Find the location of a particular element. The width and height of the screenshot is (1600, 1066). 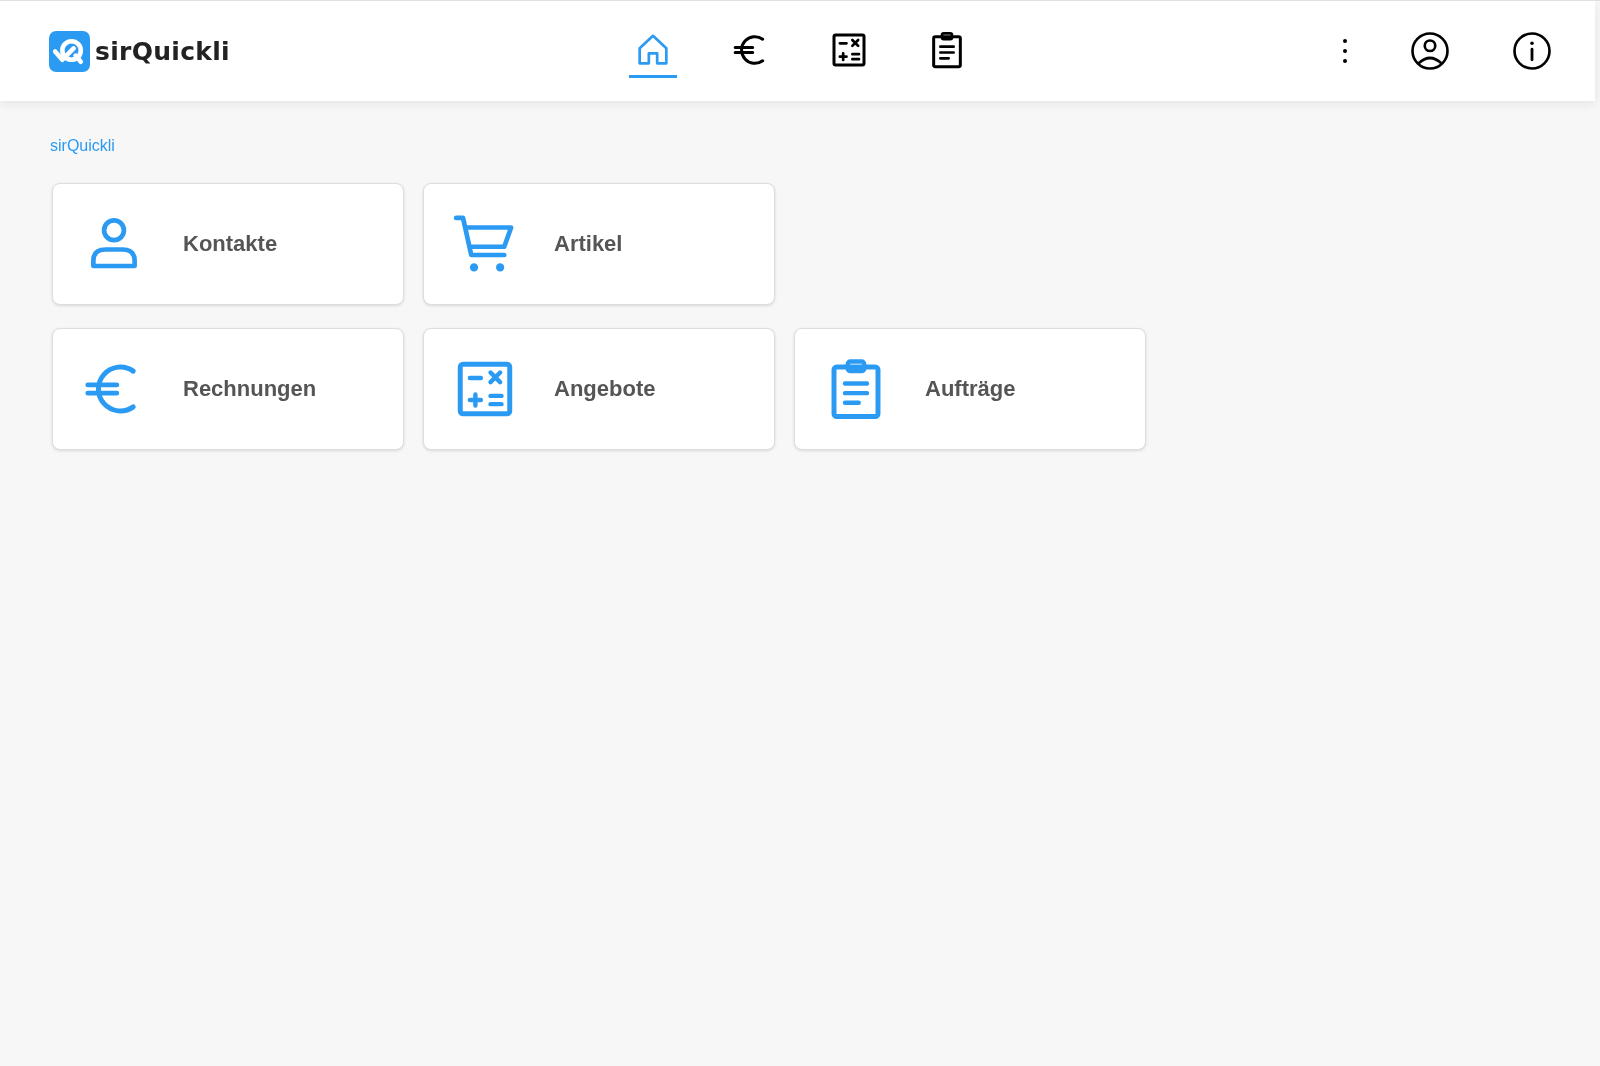

card-label: Angebote is located at coordinates (605, 389).